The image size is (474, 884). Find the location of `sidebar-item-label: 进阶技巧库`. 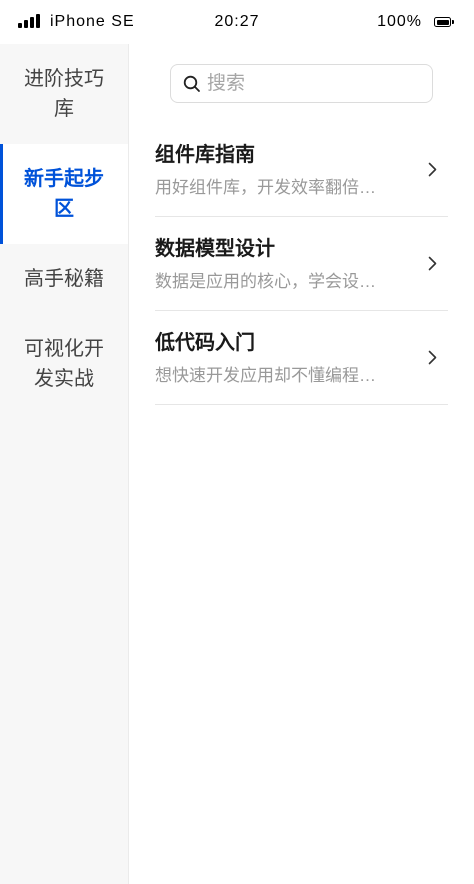

sidebar-item-label: 进阶技巧库 is located at coordinates (64, 94).